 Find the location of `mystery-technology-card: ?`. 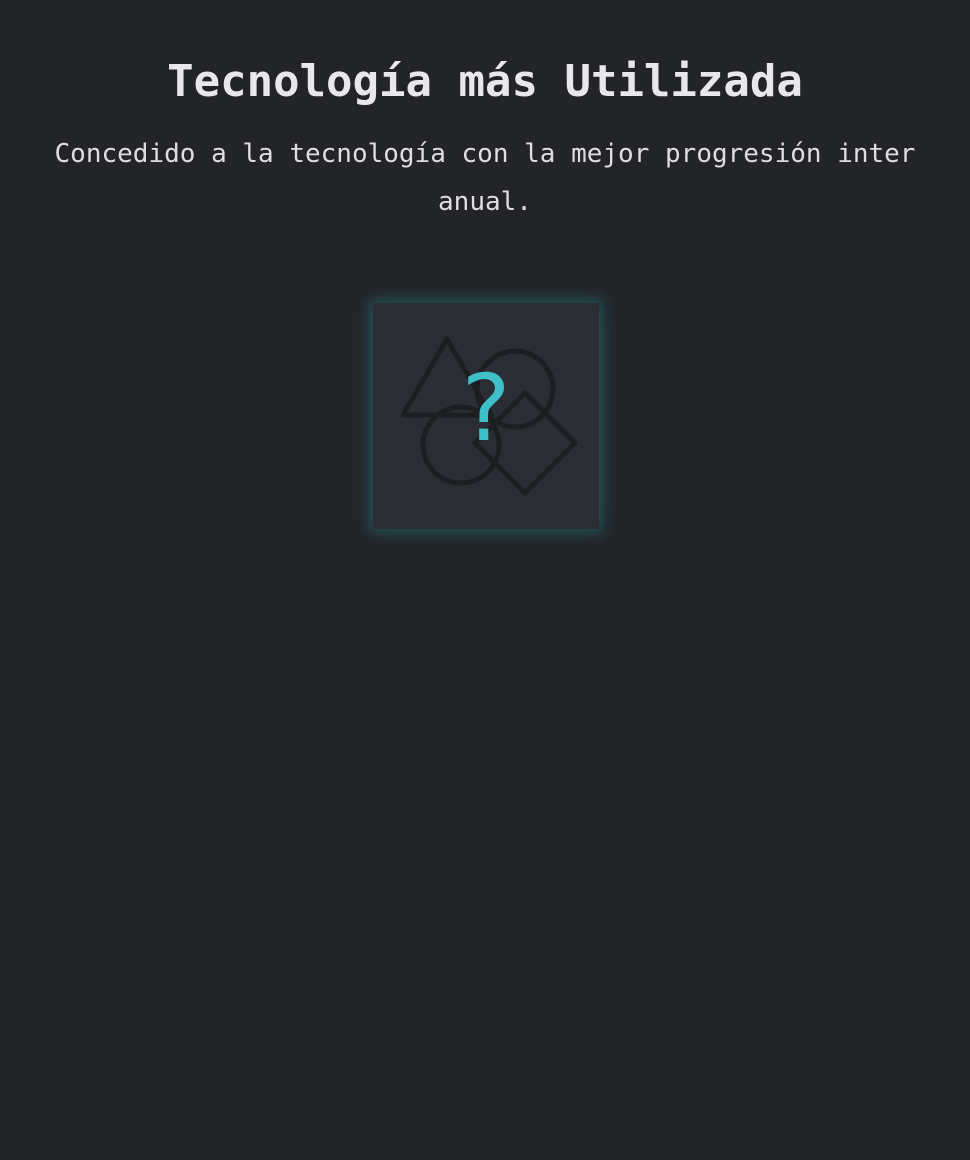

mystery-technology-card: ? is located at coordinates (486, 416).